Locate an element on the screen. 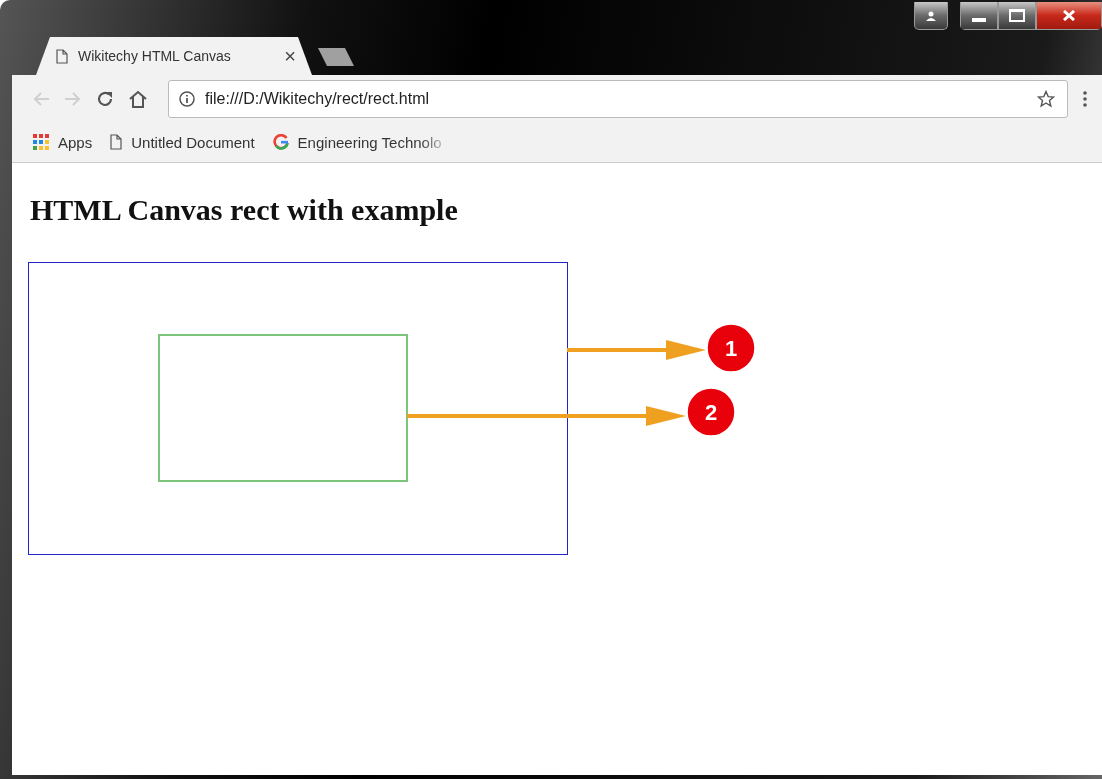  reload-icon is located at coordinates (105, 98).